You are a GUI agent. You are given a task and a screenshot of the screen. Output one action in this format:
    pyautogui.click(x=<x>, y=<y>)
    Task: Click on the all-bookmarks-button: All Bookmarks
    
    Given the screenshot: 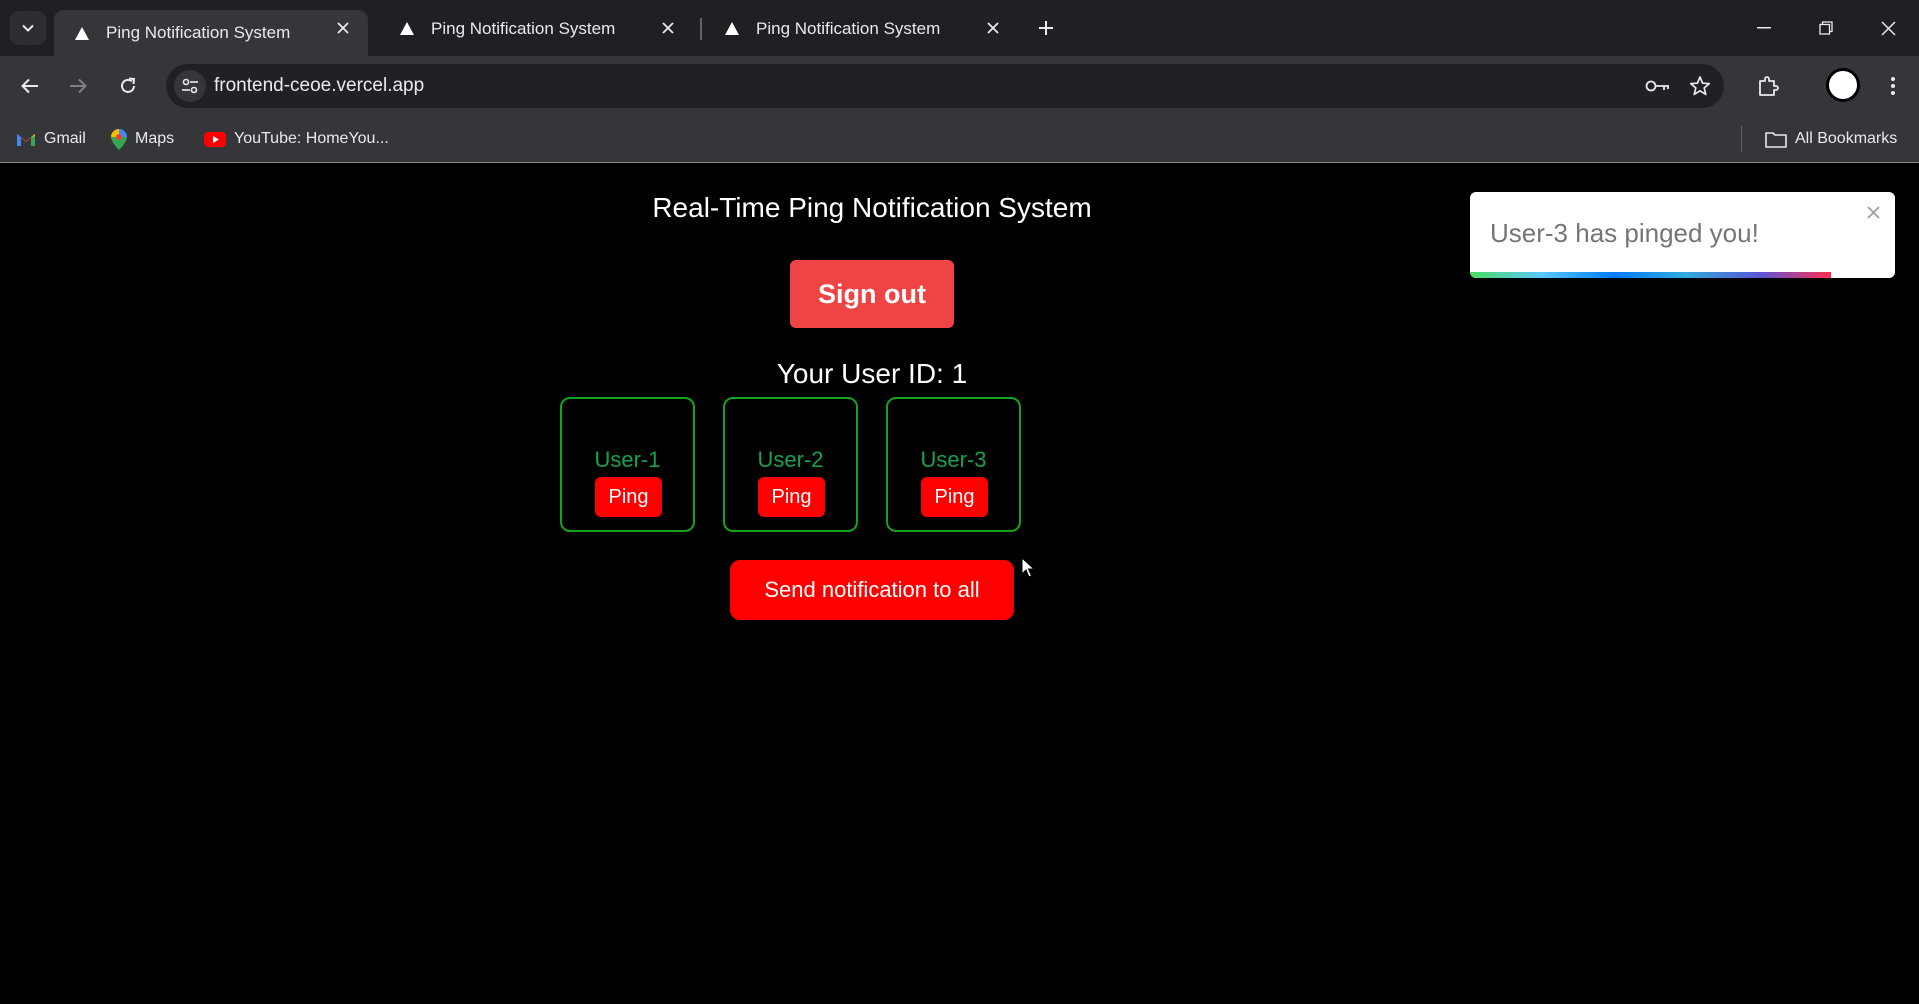 What is the action you would take?
    pyautogui.click(x=1831, y=139)
    